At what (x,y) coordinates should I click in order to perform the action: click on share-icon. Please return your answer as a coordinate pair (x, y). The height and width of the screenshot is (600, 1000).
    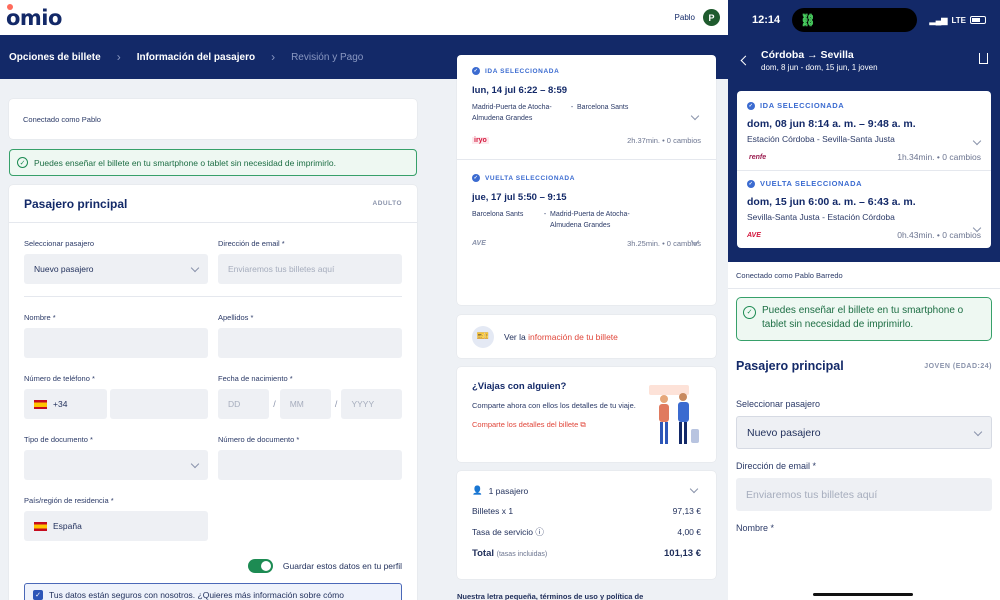
    Looking at the image, I should click on (983, 58).